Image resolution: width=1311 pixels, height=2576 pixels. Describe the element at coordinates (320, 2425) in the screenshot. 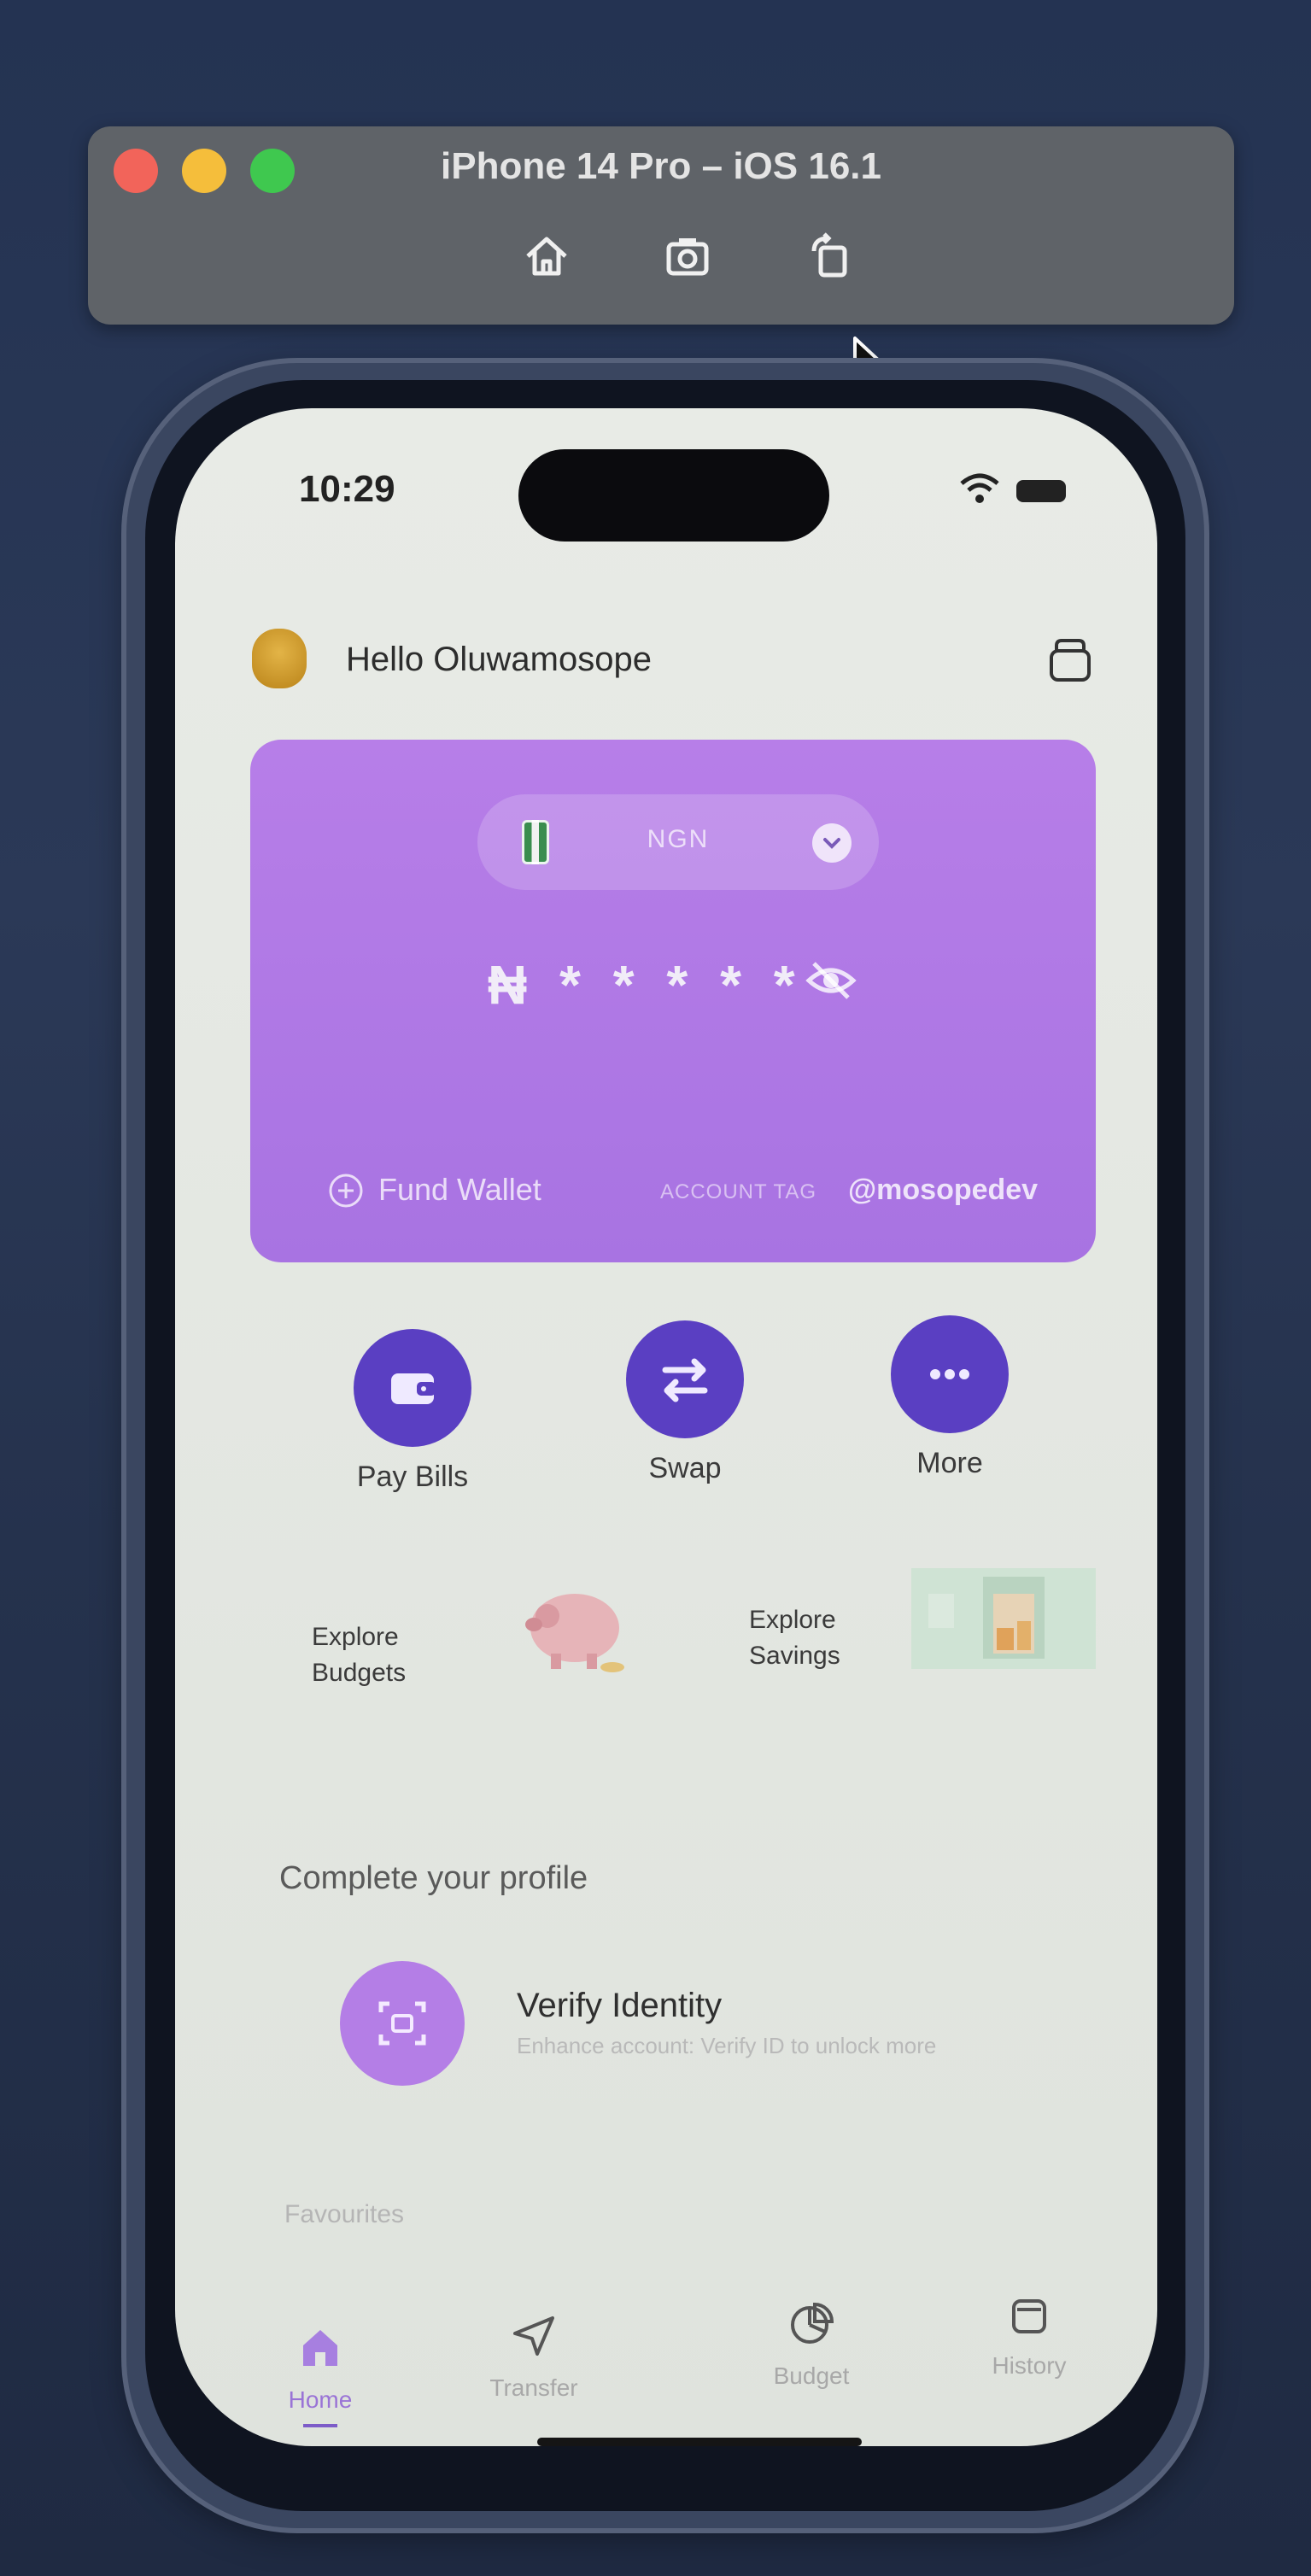

I see `active-tab-indicator` at that location.